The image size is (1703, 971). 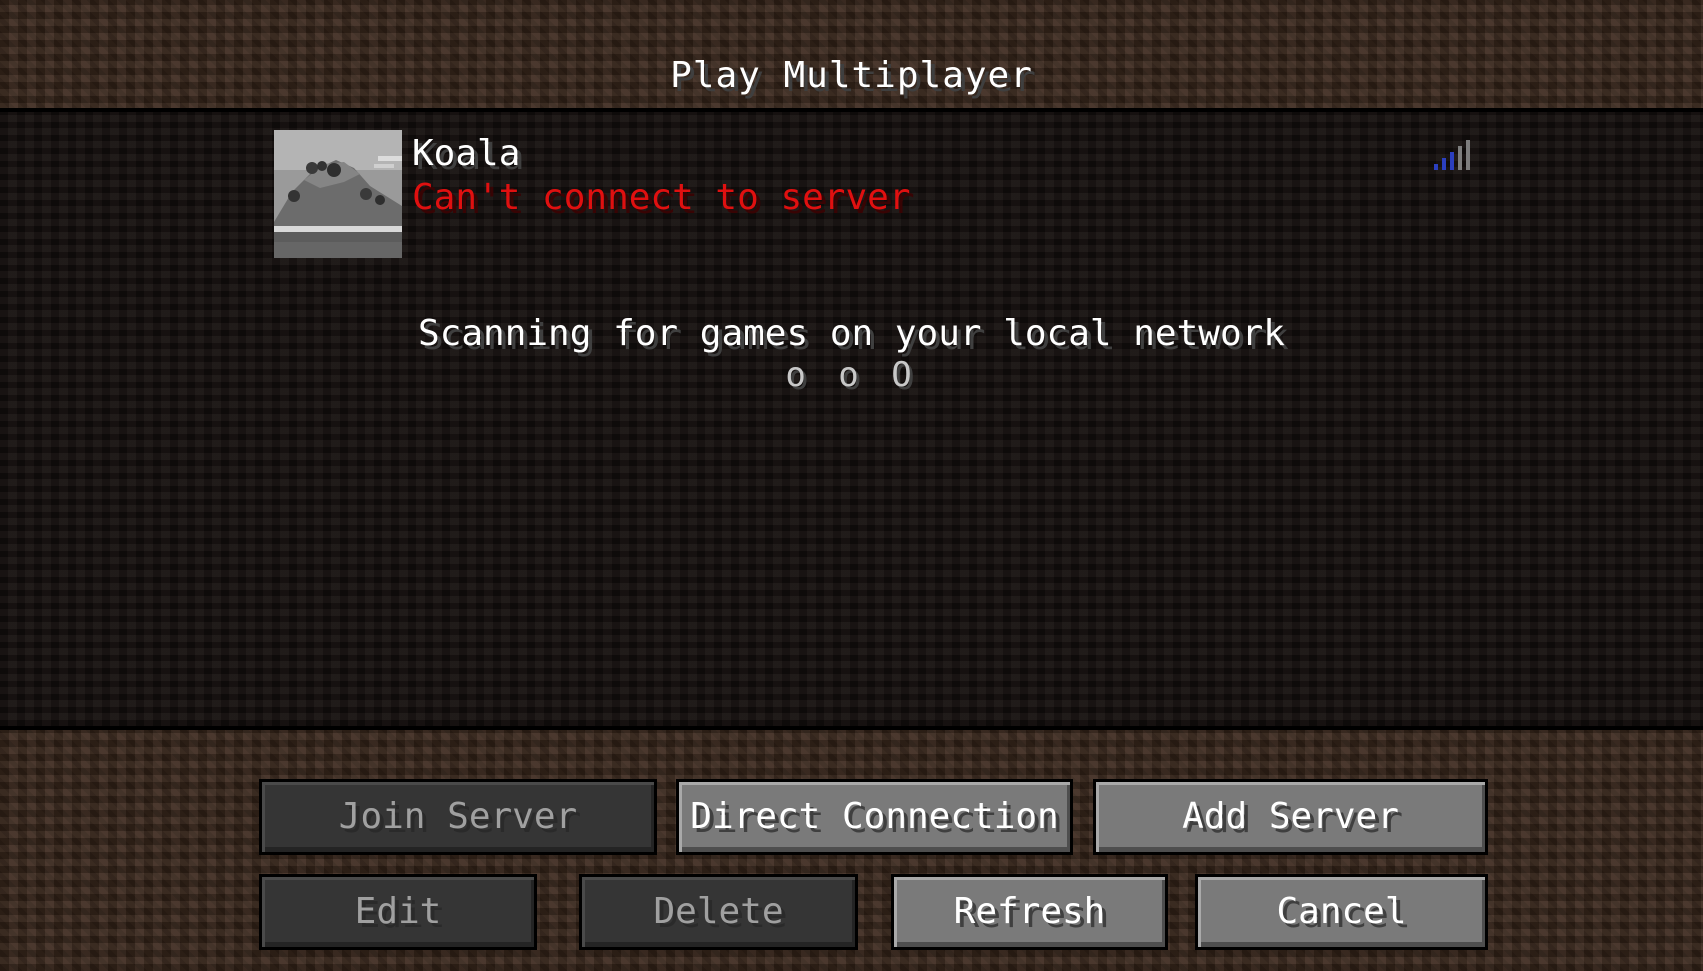 What do you see at coordinates (1290, 817) in the screenshot?
I see `add-server-button: Add Server` at bounding box center [1290, 817].